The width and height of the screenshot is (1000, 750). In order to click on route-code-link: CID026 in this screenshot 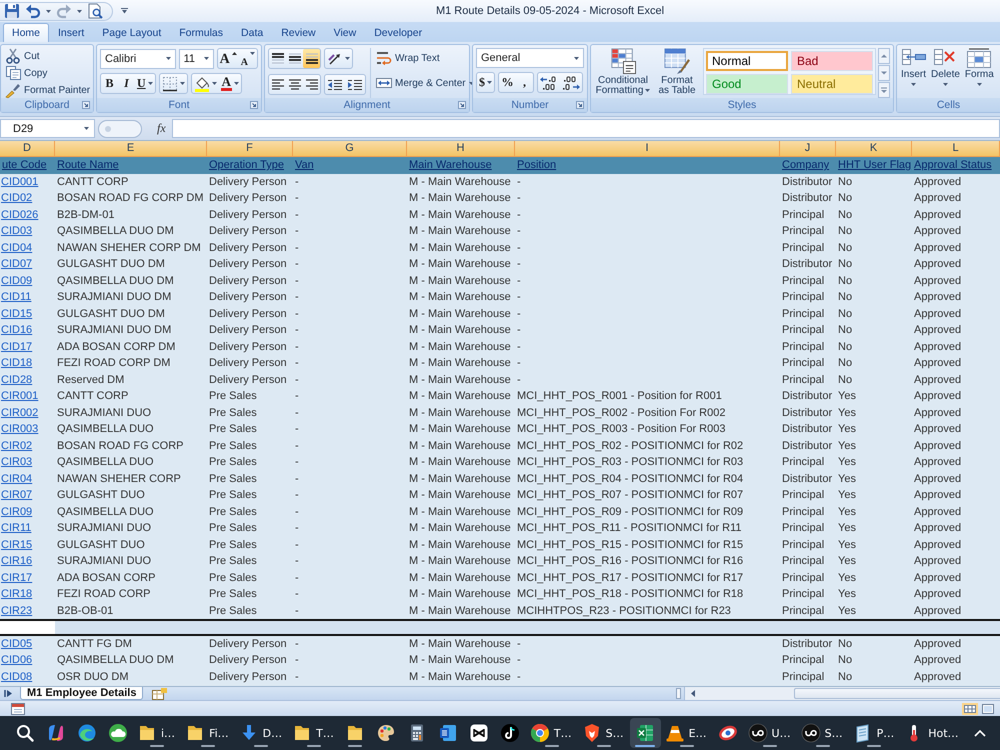, I will do `click(27, 214)`.